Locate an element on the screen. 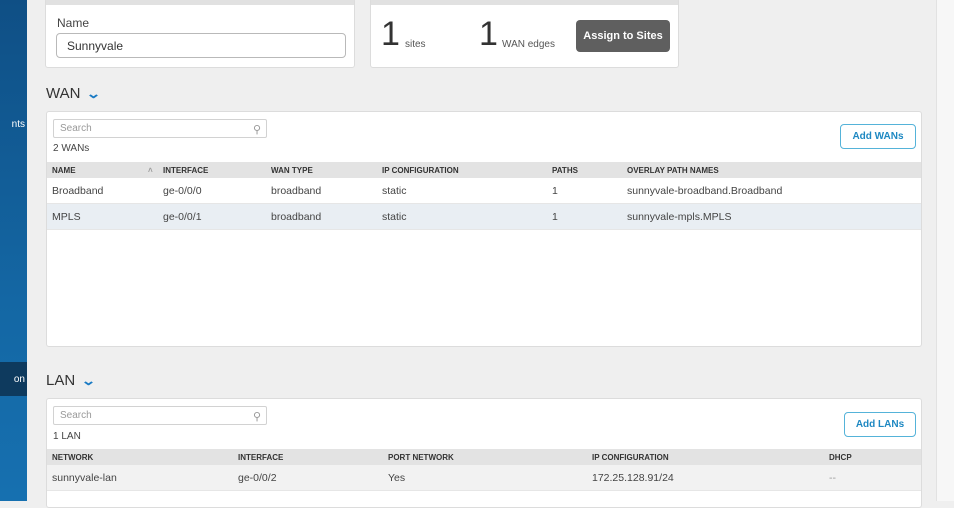 This screenshot has height=508, width=954. add-wans-button: Add WANs is located at coordinates (878, 136).